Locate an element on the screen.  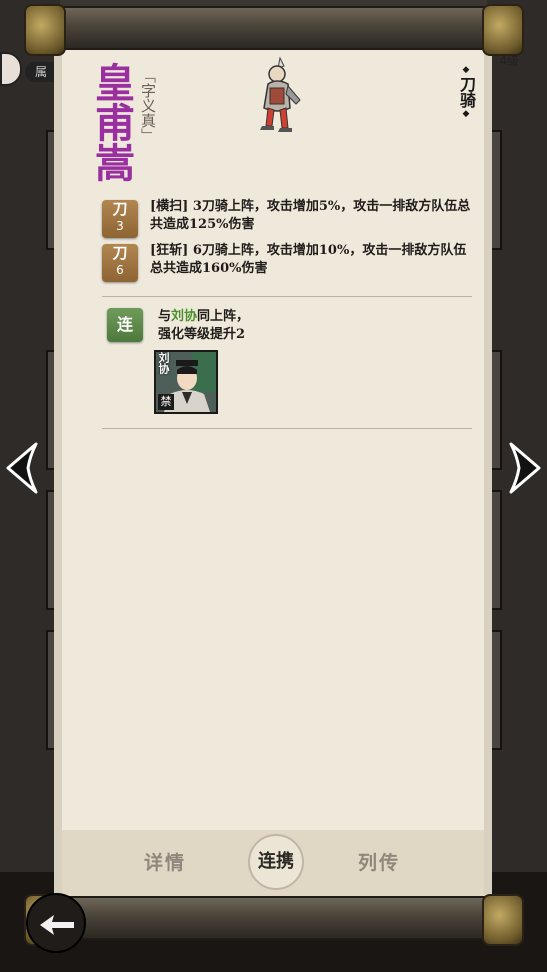
unit-type-text: 刀骑 is located at coordinates (466, 92).